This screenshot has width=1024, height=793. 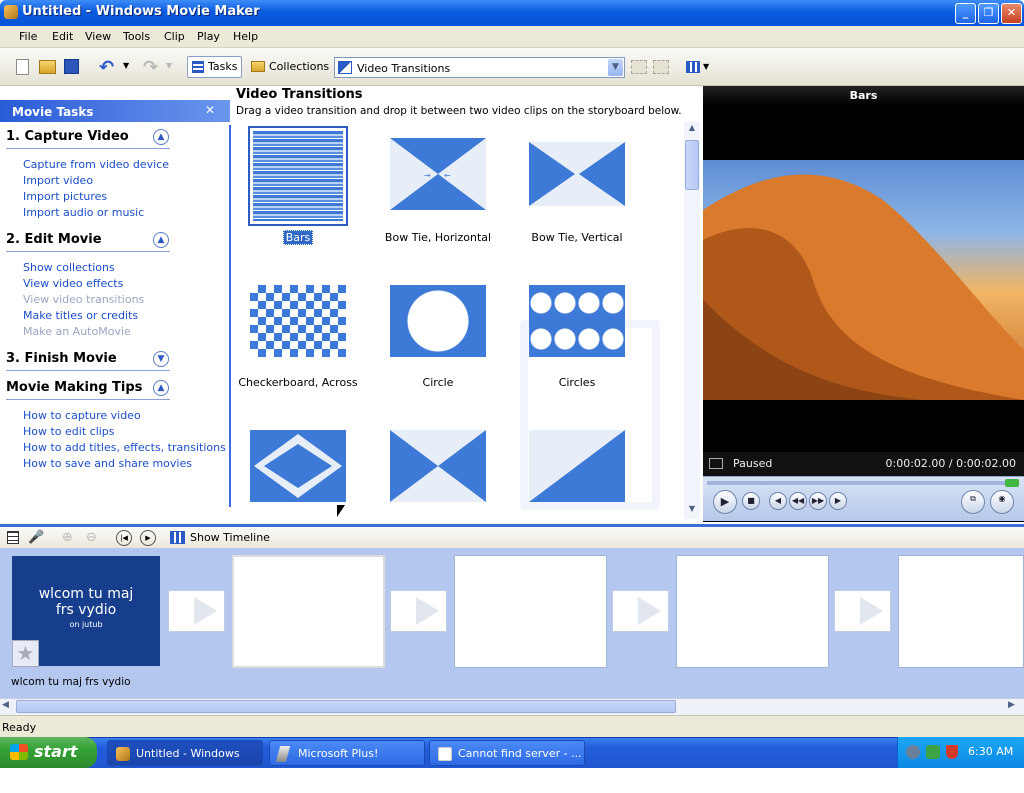 What do you see at coordinates (298, 176) in the screenshot?
I see `transition-bars` at bounding box center [298, 176].